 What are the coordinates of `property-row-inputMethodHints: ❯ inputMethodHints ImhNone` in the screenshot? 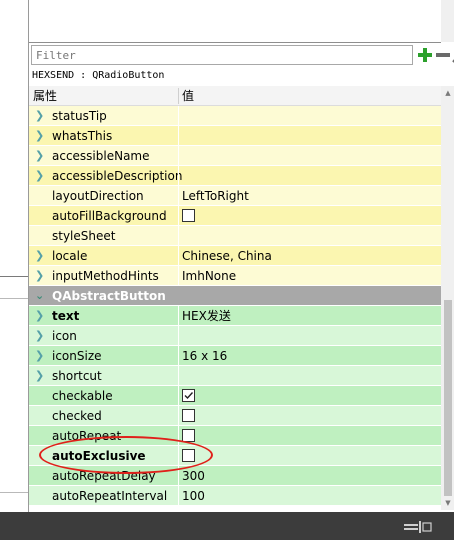 It's located at (235, 276).